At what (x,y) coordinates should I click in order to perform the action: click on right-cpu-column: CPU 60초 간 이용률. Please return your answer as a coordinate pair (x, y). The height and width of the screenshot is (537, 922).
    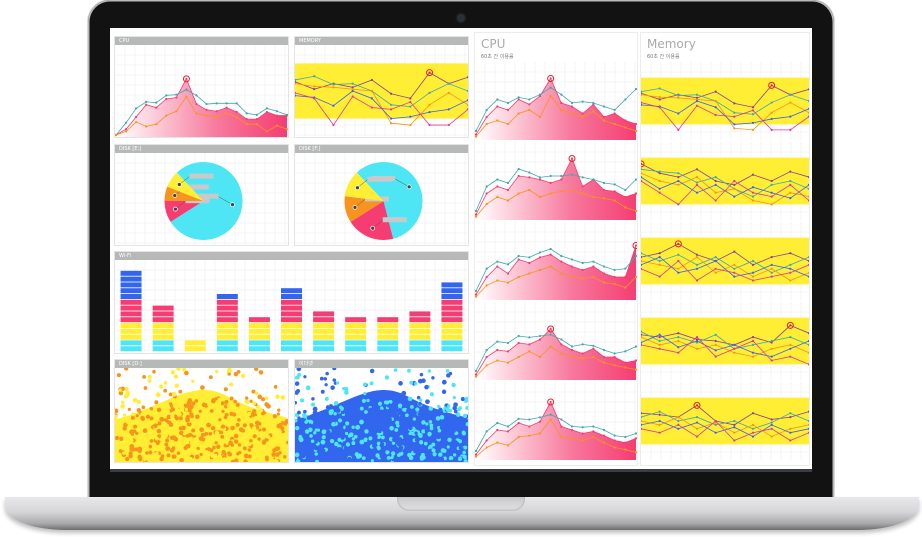
    Looking at the image, I should click on (556, 249).